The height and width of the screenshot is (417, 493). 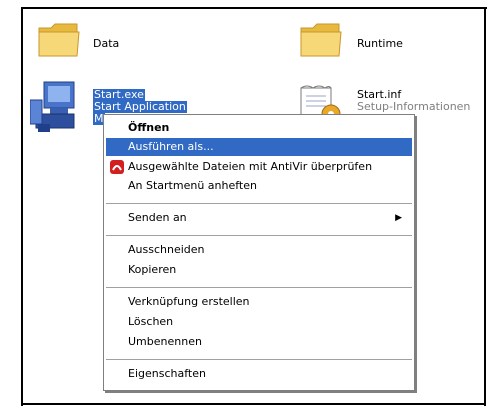 I want to click on file-item-runtime: Runtime, so click(x=374, y=44).